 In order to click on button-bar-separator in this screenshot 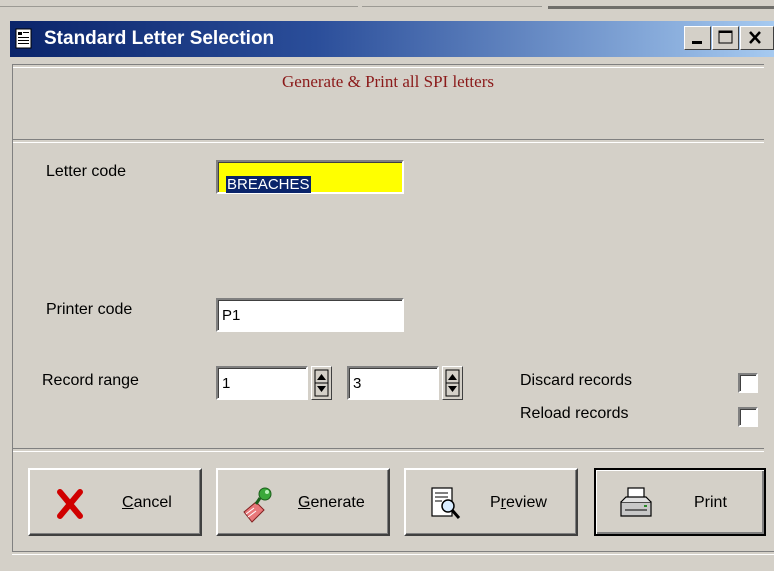, I will do `click(388, 450)`.